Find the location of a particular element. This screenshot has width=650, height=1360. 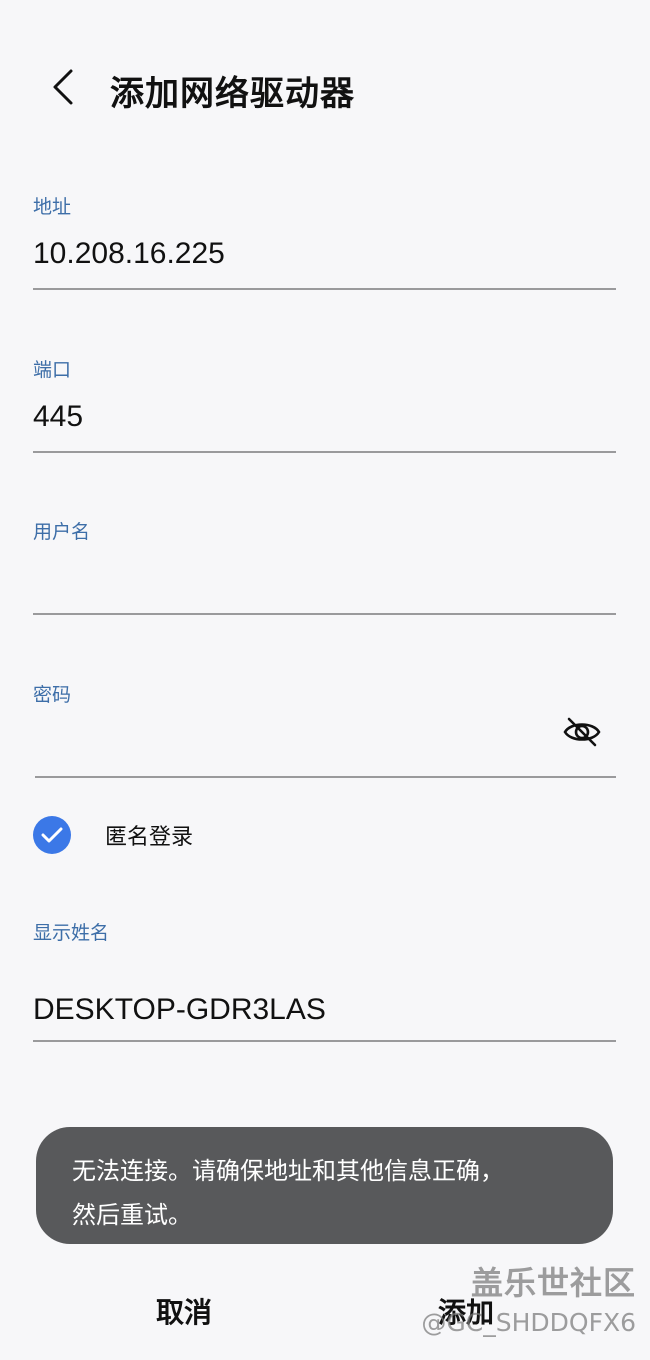

eye-off-icon is located at coordinates (582, 732).